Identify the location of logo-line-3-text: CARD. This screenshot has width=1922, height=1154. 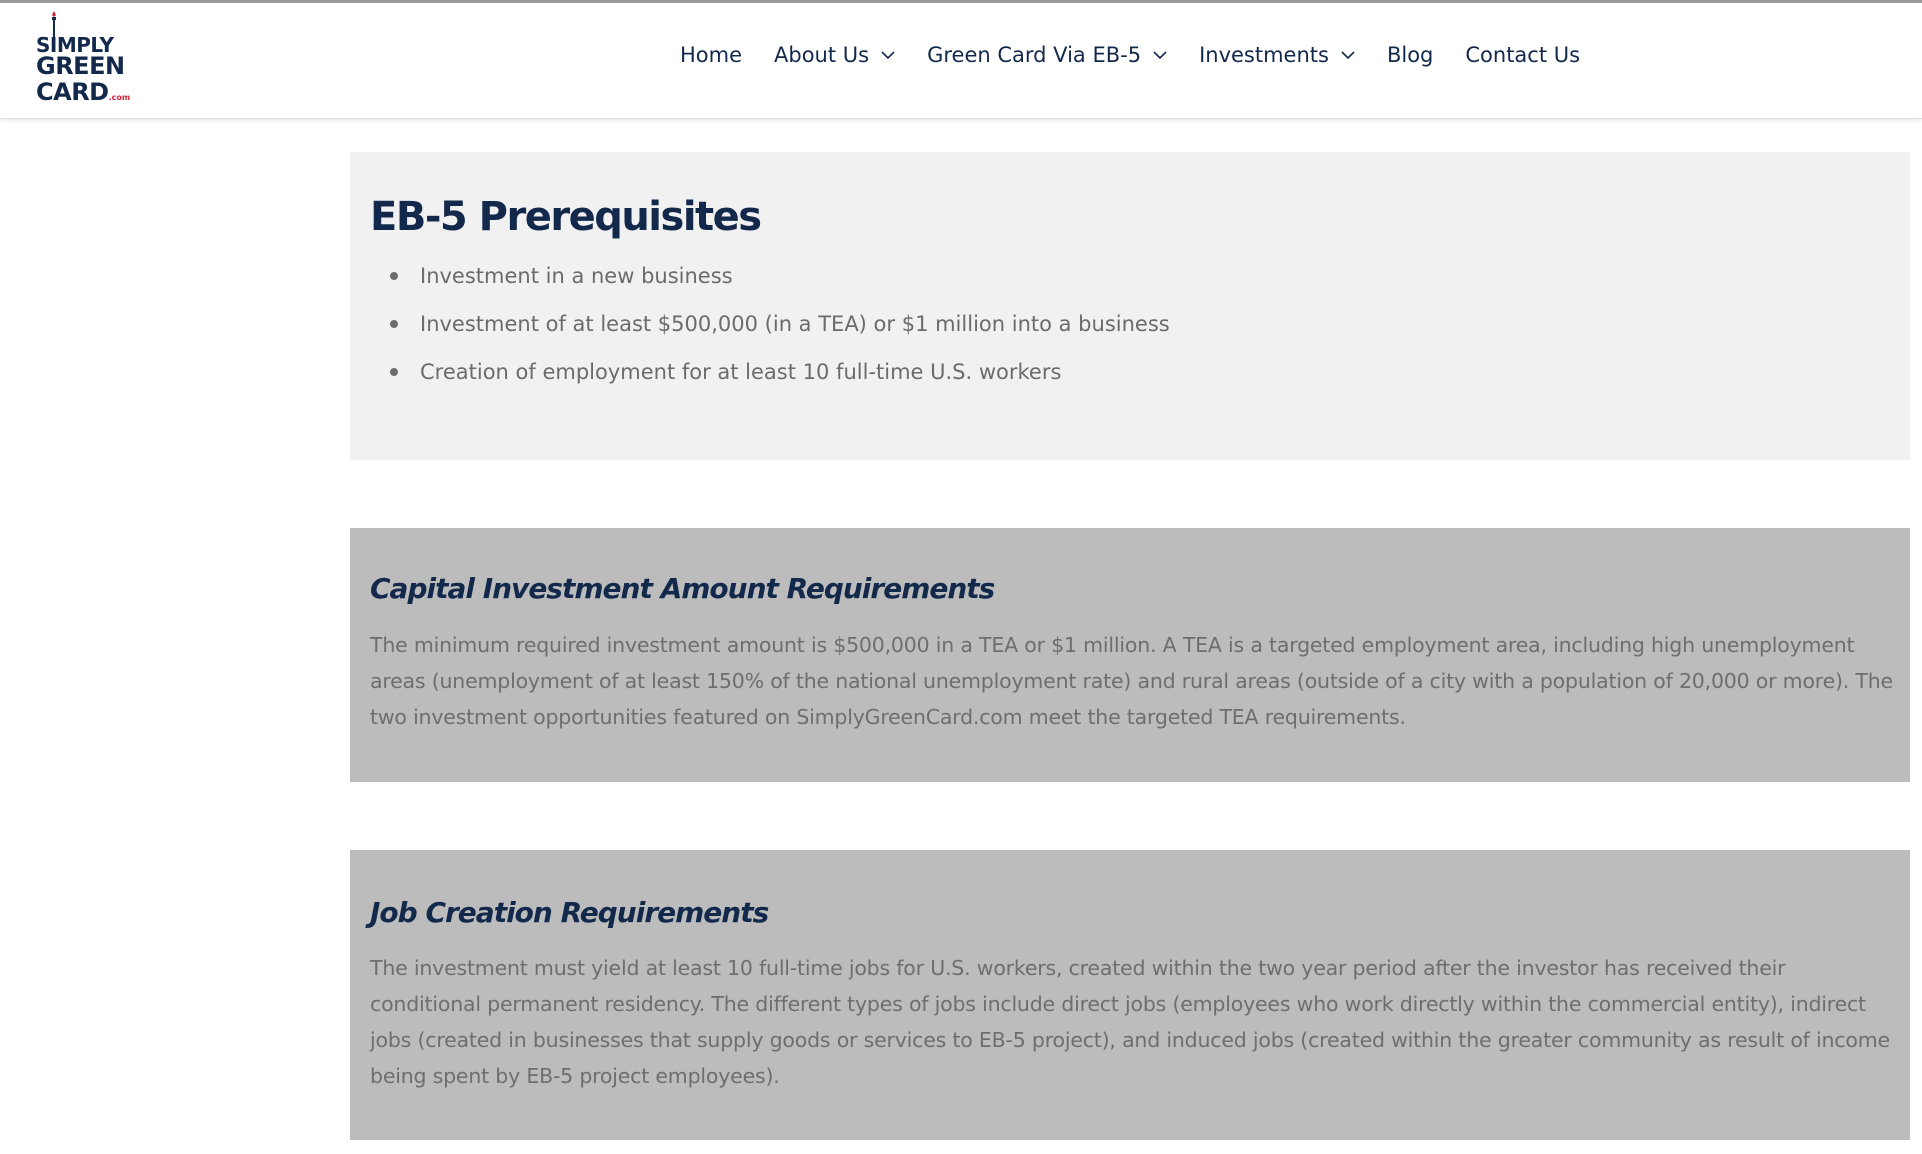
(72, 92).